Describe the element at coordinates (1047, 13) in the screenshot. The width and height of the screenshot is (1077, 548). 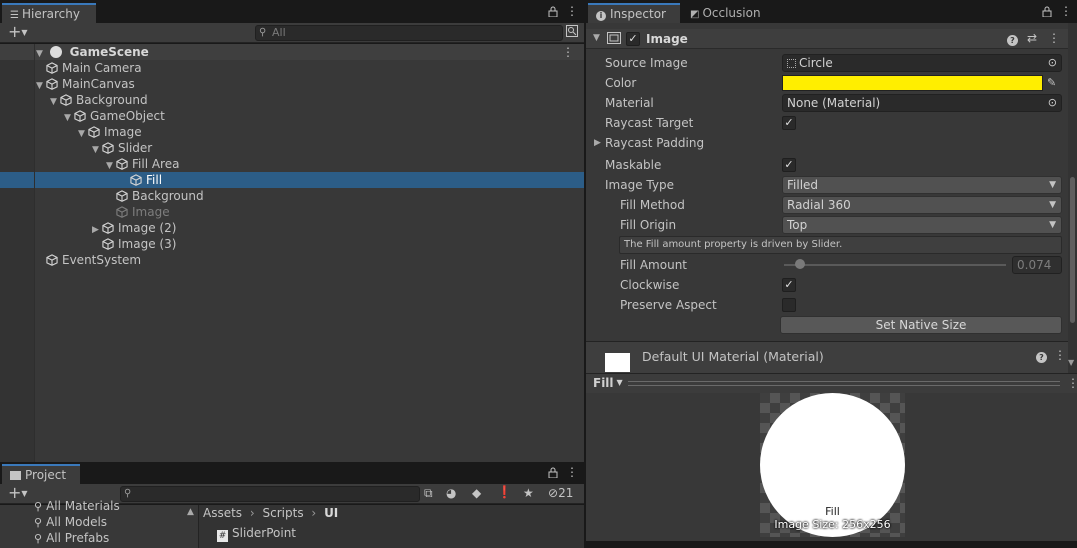
I see `inspector-lock-icon` at that location.